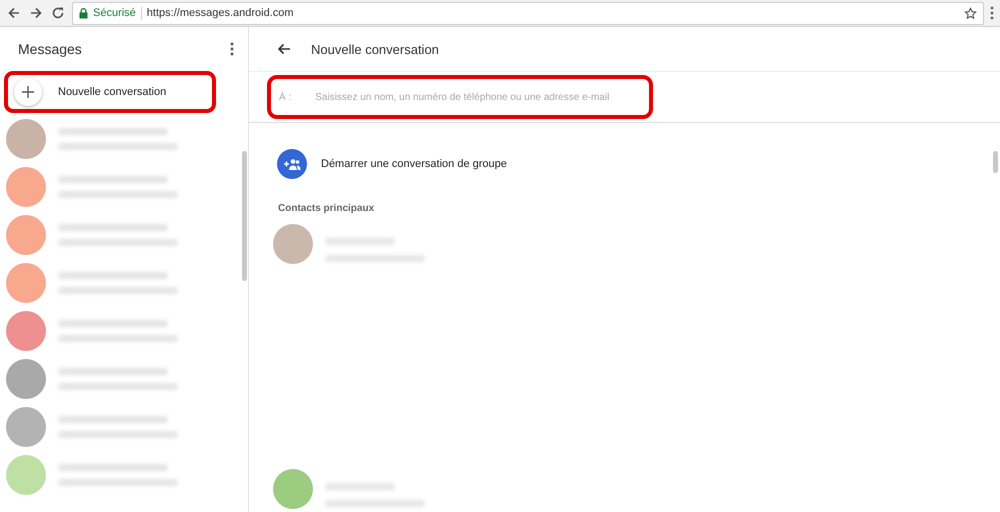 The image size is (1000, 512). Describe the element at coordinates (285, 97) in the screenshot. I see `to-label: À :` at that location.